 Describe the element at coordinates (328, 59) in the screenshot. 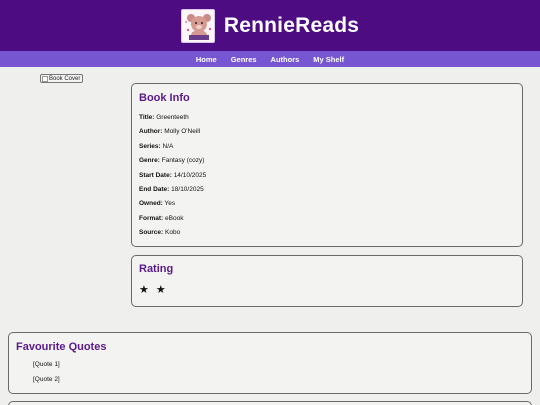

I see `nav-item-my-shelf: My Shelf` at that location.